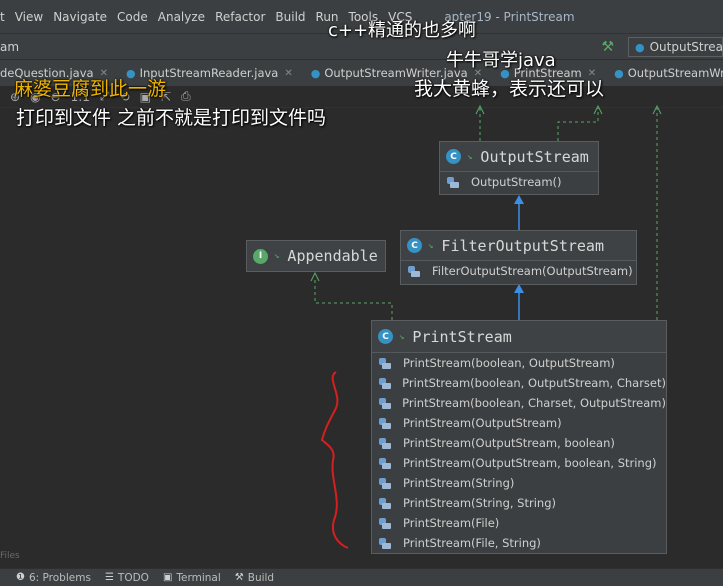 This screenshot has width=723, height=586. I want to click on menu-item-build: Build, so click(290, 17).